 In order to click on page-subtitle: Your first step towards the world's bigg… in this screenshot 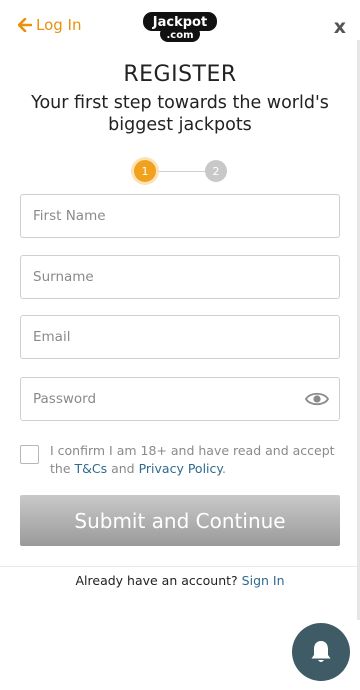, I will do `click(180, 114)`.